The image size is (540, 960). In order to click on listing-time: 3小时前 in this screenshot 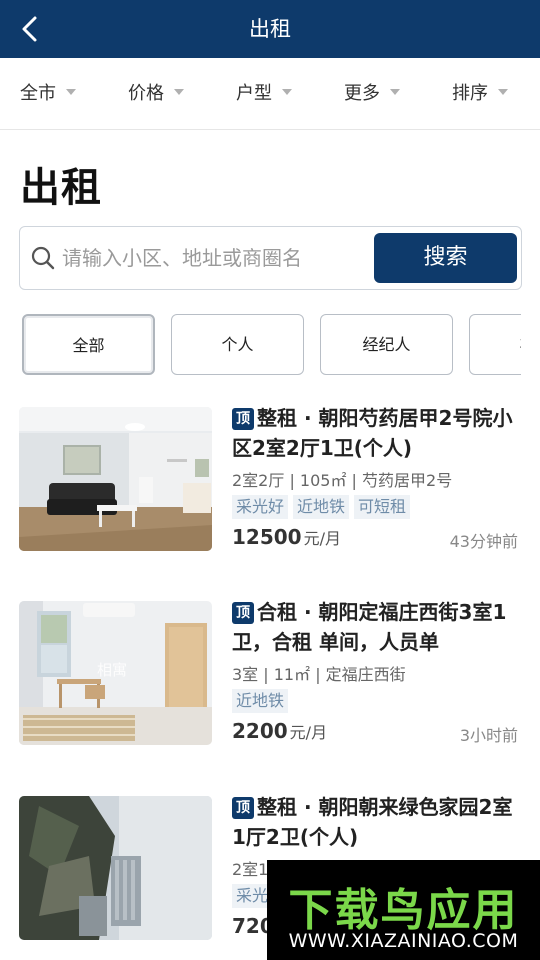, I will do `click(488, 735)`.